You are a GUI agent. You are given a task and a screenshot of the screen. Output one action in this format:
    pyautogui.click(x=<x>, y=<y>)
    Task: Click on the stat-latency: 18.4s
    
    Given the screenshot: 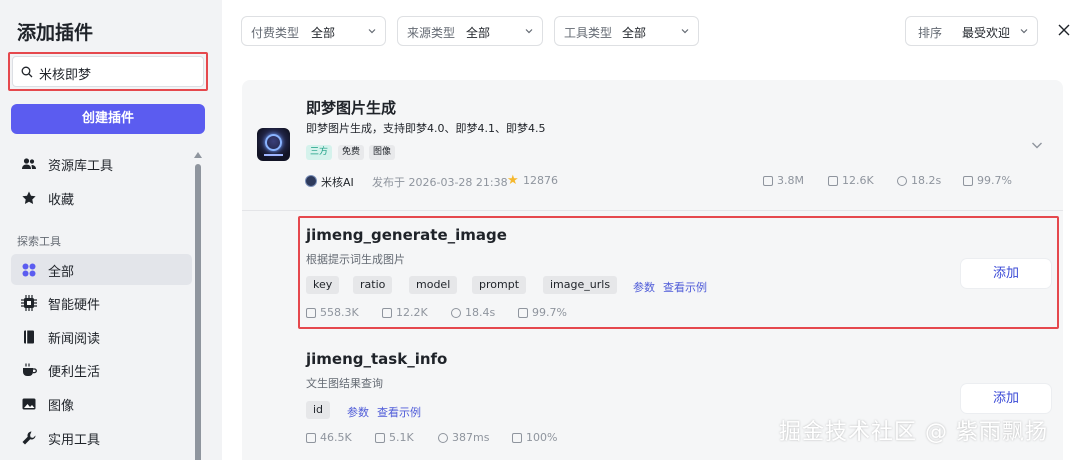 What is the action you would take?
    pyautogui.click(x=480, y=312)
    